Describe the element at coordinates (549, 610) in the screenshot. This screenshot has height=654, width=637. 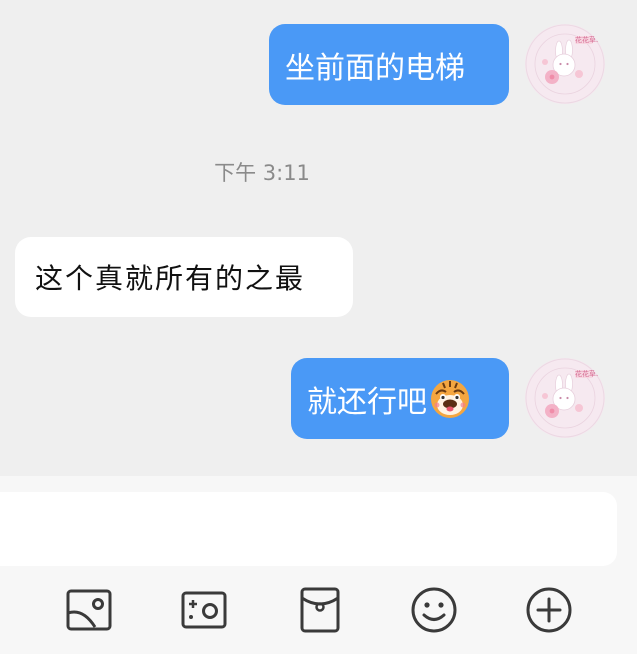
I see `add-icon` at that location.